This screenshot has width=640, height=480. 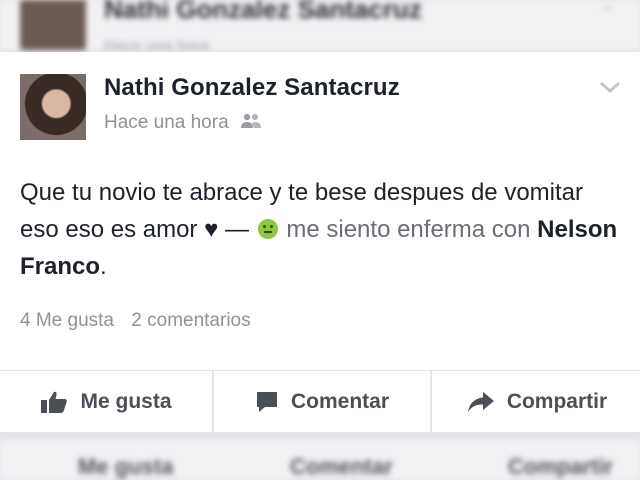 I want to click on sick-emoji-icon, so click(x=267, y=229).